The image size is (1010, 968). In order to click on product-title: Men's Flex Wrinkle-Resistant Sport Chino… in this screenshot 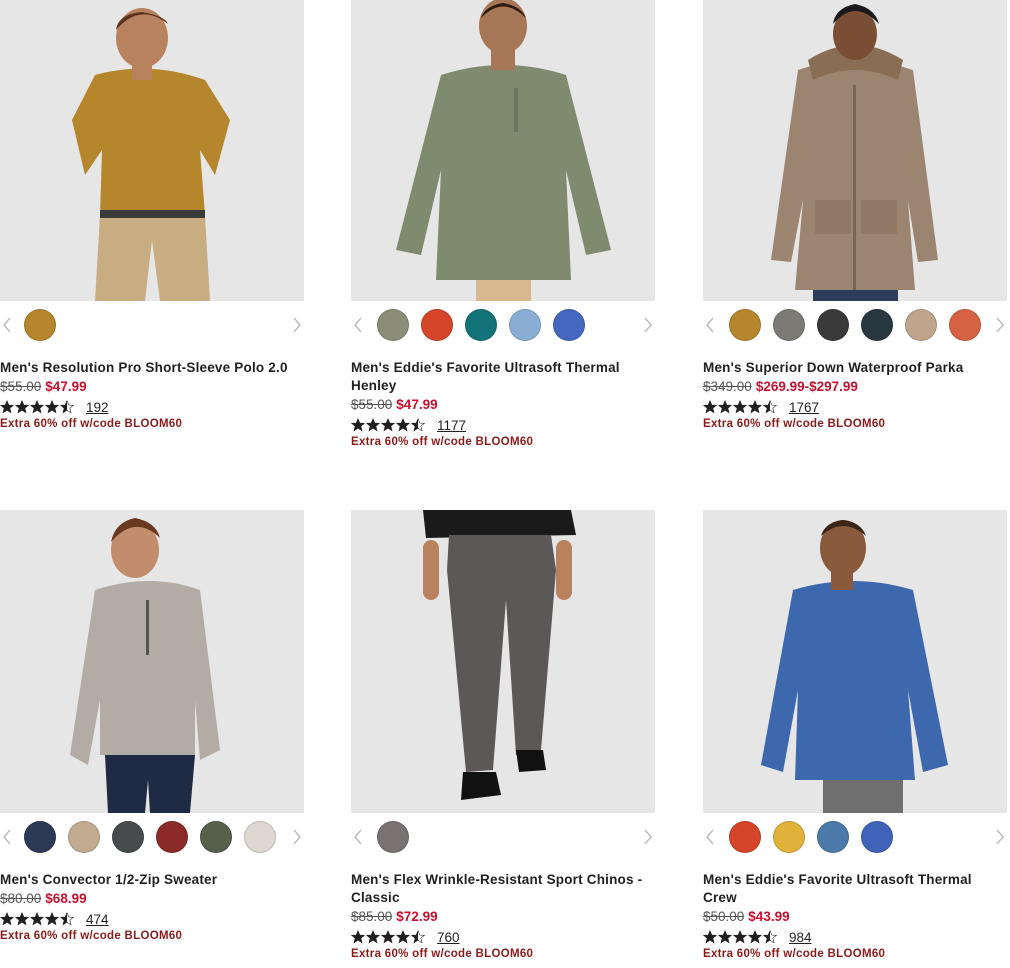, I will do `click(503, 889)`.